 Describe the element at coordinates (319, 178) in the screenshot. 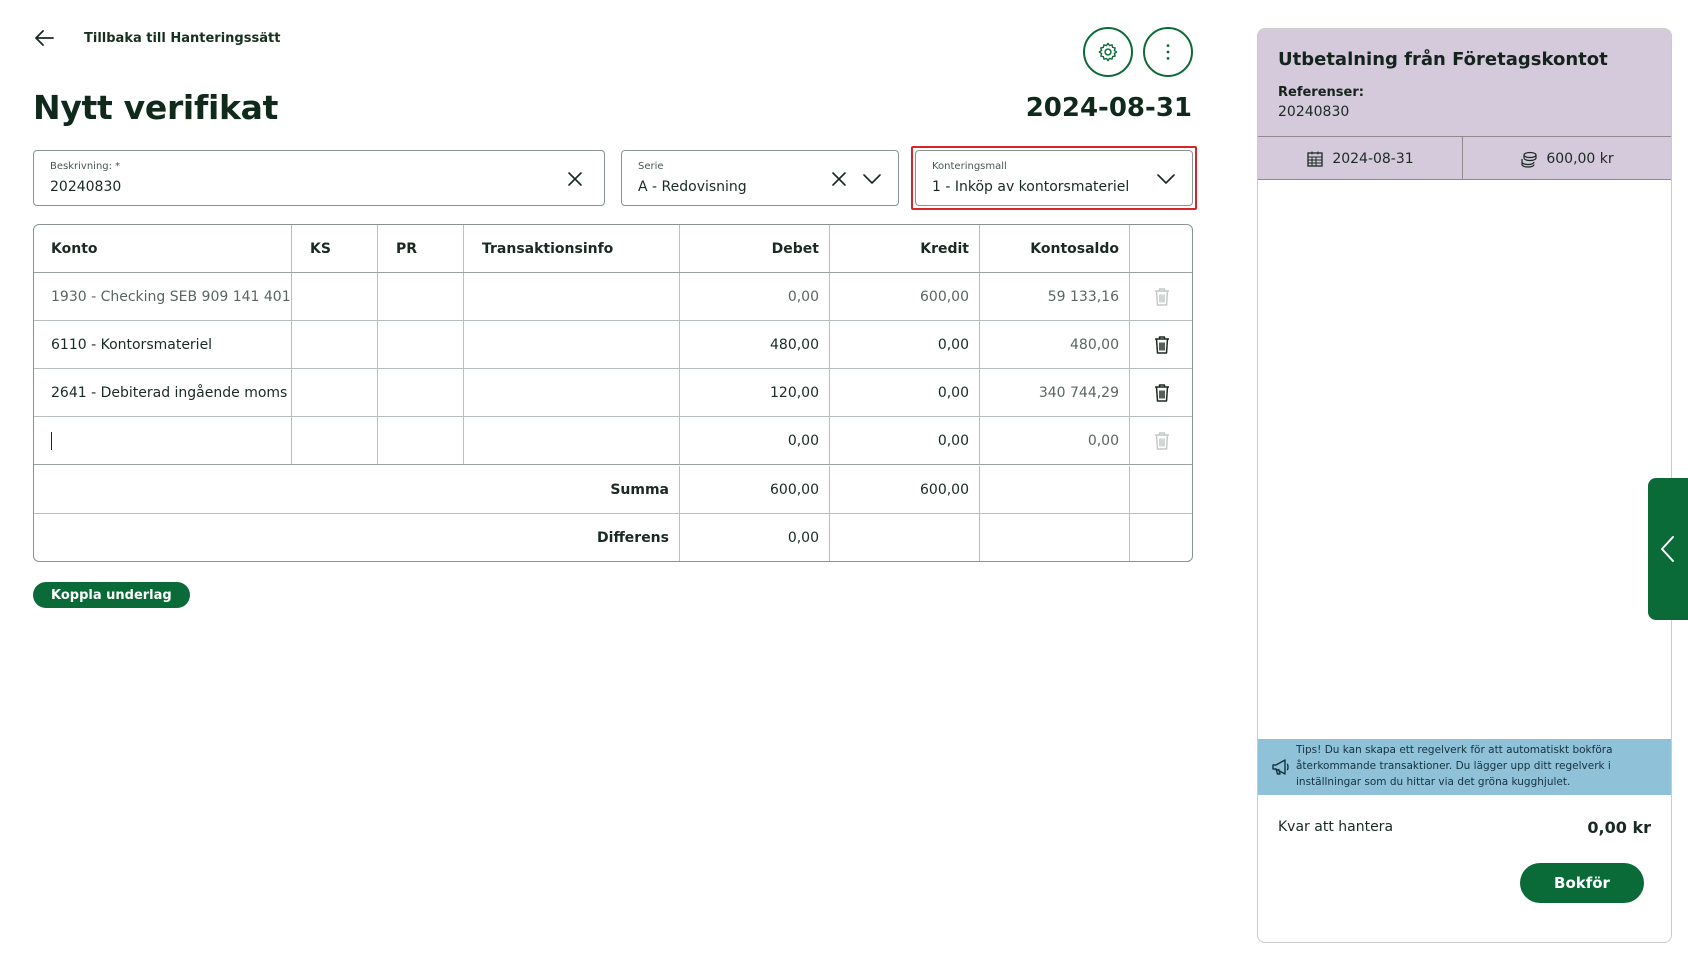

I see `description-field: Beskrivning: * 20240830` at that location.